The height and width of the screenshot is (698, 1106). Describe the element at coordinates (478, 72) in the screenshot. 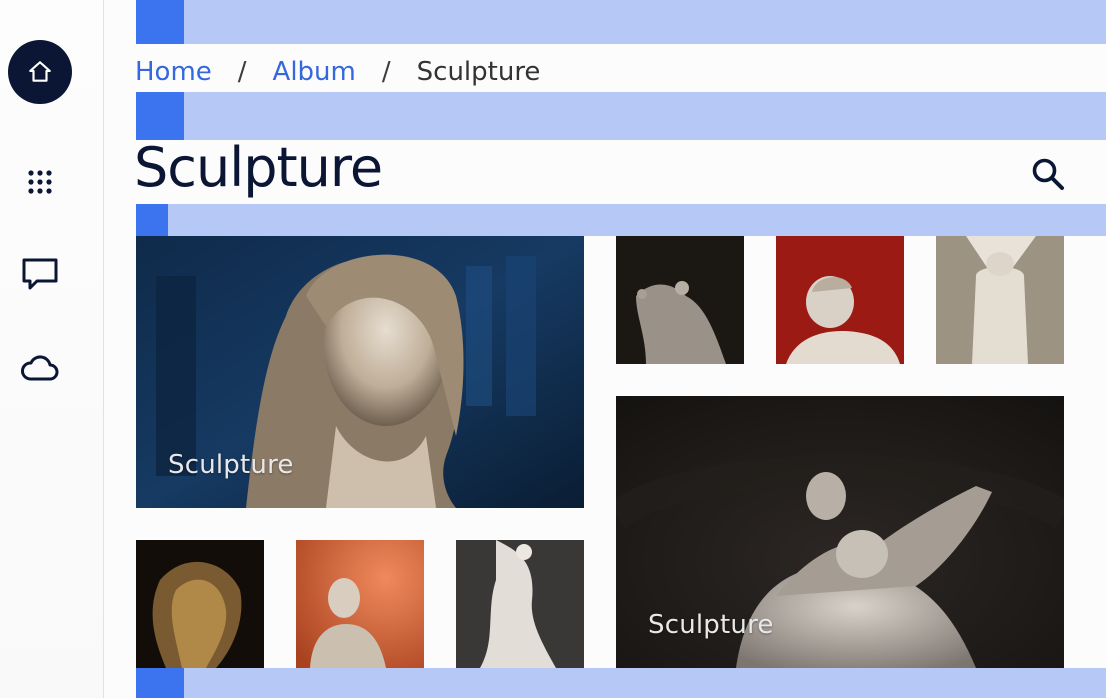

I see `breadcrumb-current: Sculpture` at that location.